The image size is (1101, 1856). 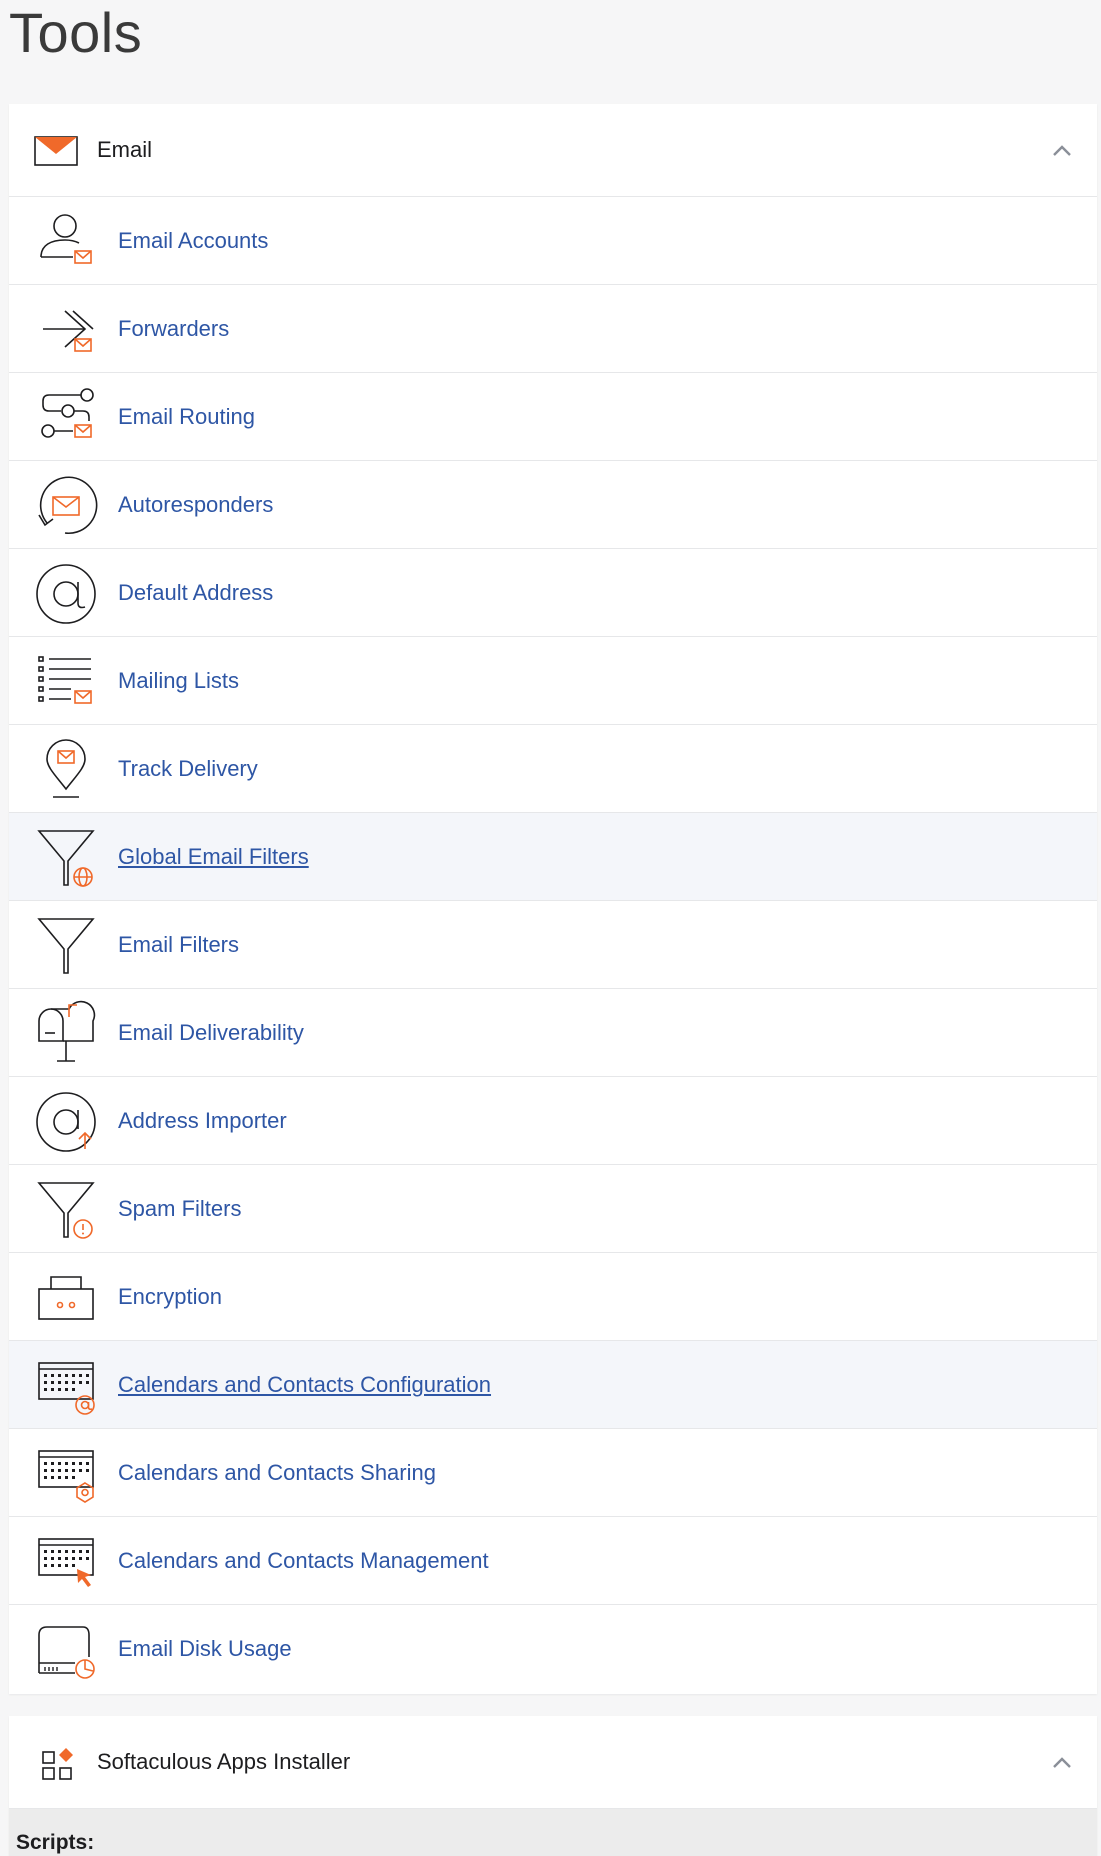 What do you see at coordinates (125, 149) in the screenshot?
I see `email-panel-title: Email` at bounding box center [125, 149].